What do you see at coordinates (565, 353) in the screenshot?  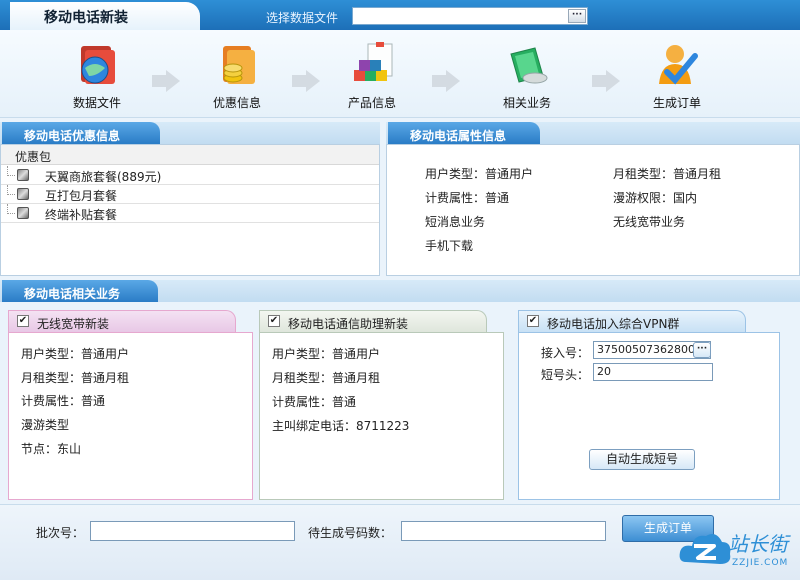 I see `access-number-label: 接入号：` at bounding box center [565, 353].